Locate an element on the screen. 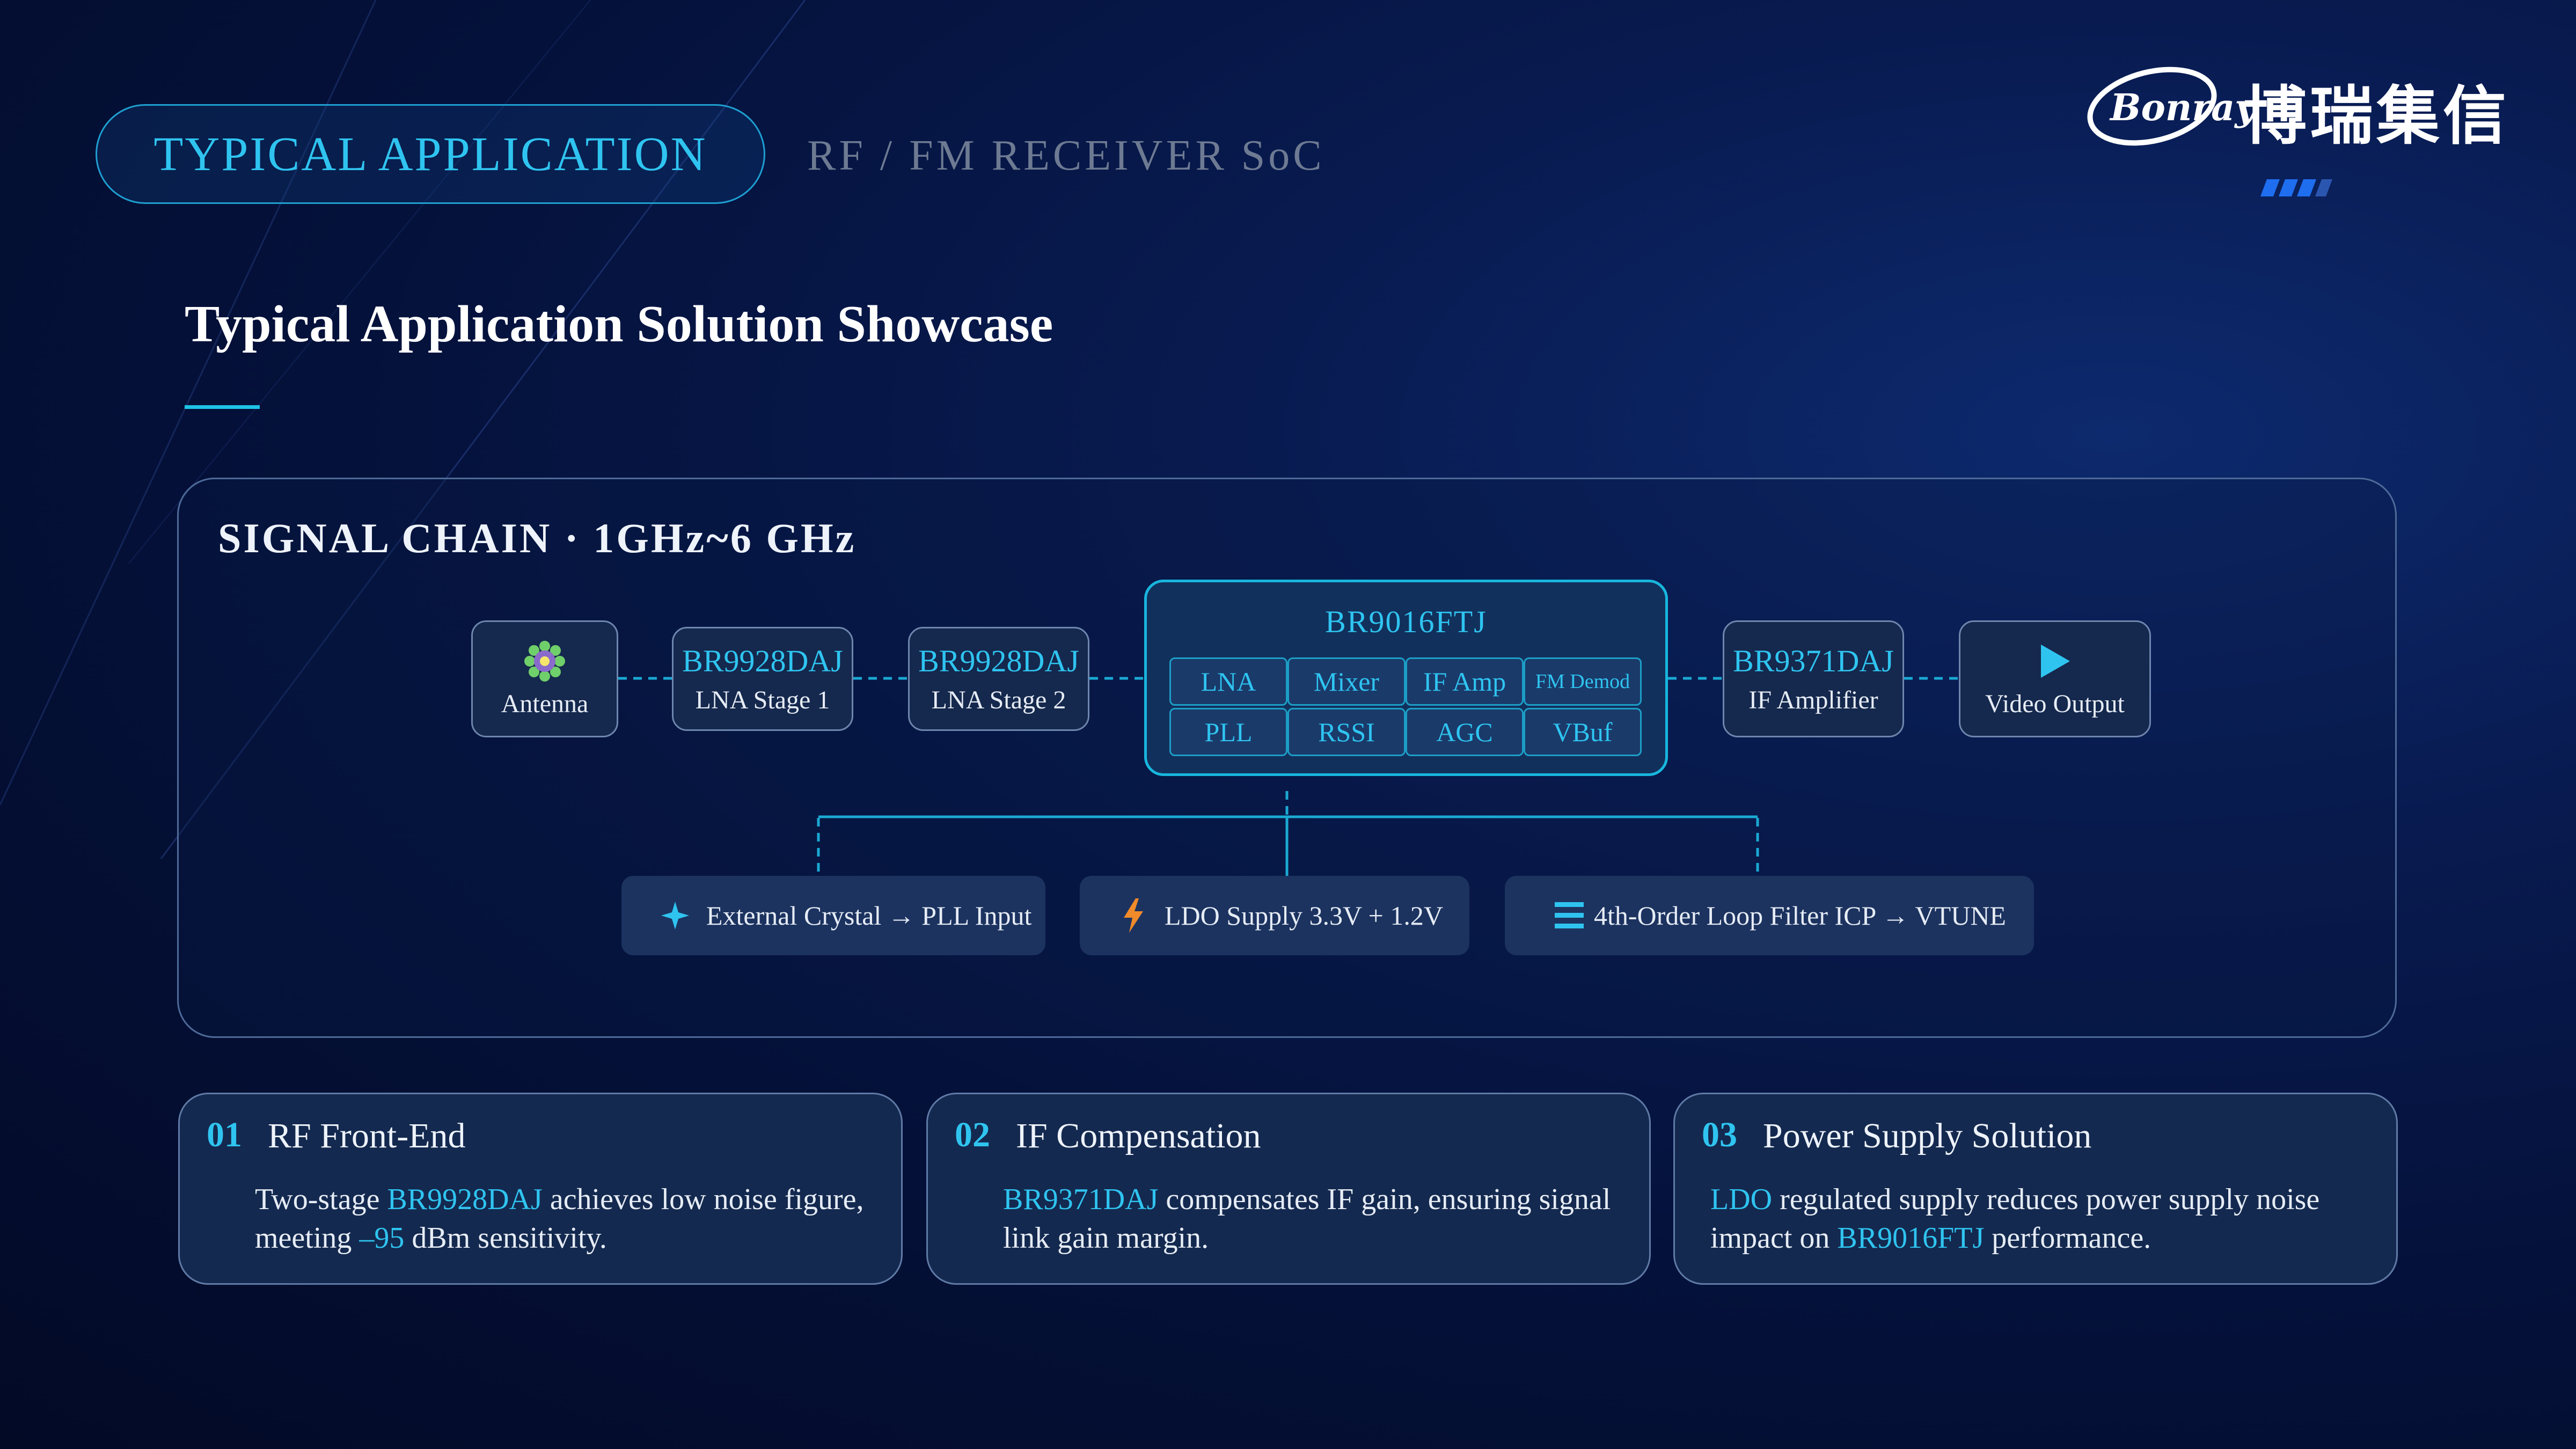 The image size is (2576, 1449). card-body-highlight: –95 is located at coordinates (382, 1238).